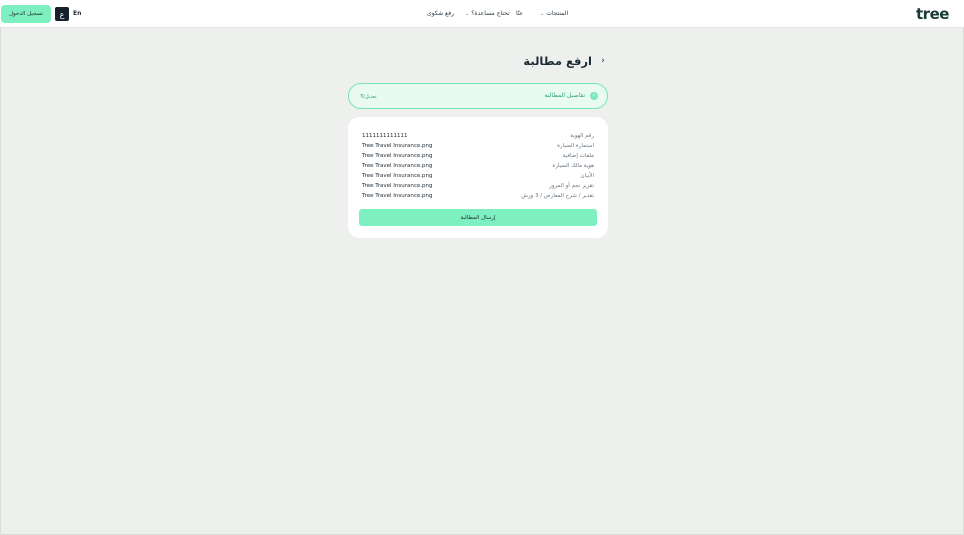 This screenshot has width=964, height=535. I want to click on refresh-icon: ↻, so click(363, 96).